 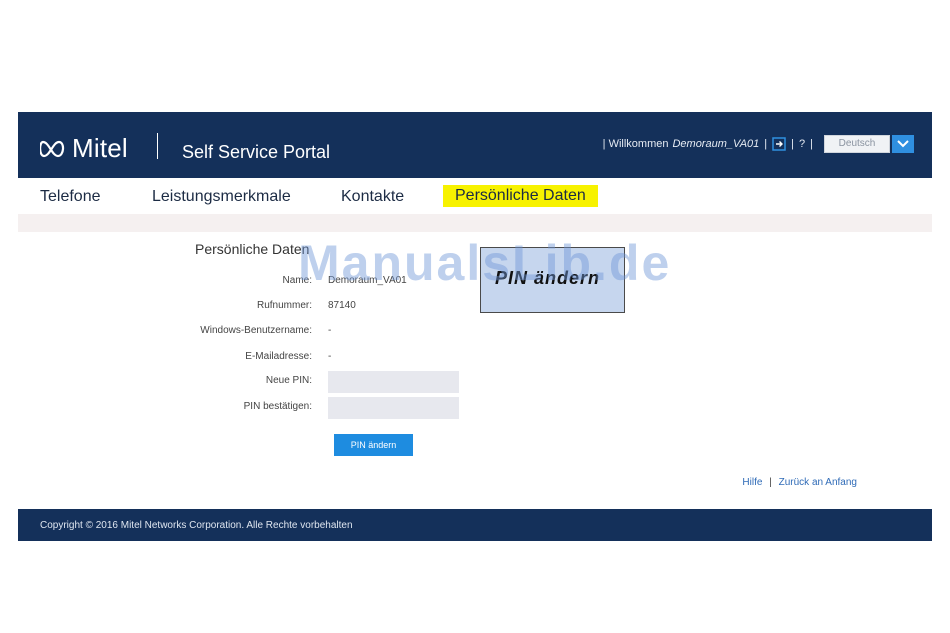 I want to click on field-label: Windows-Benutzername:, so click(x=256, y=330).